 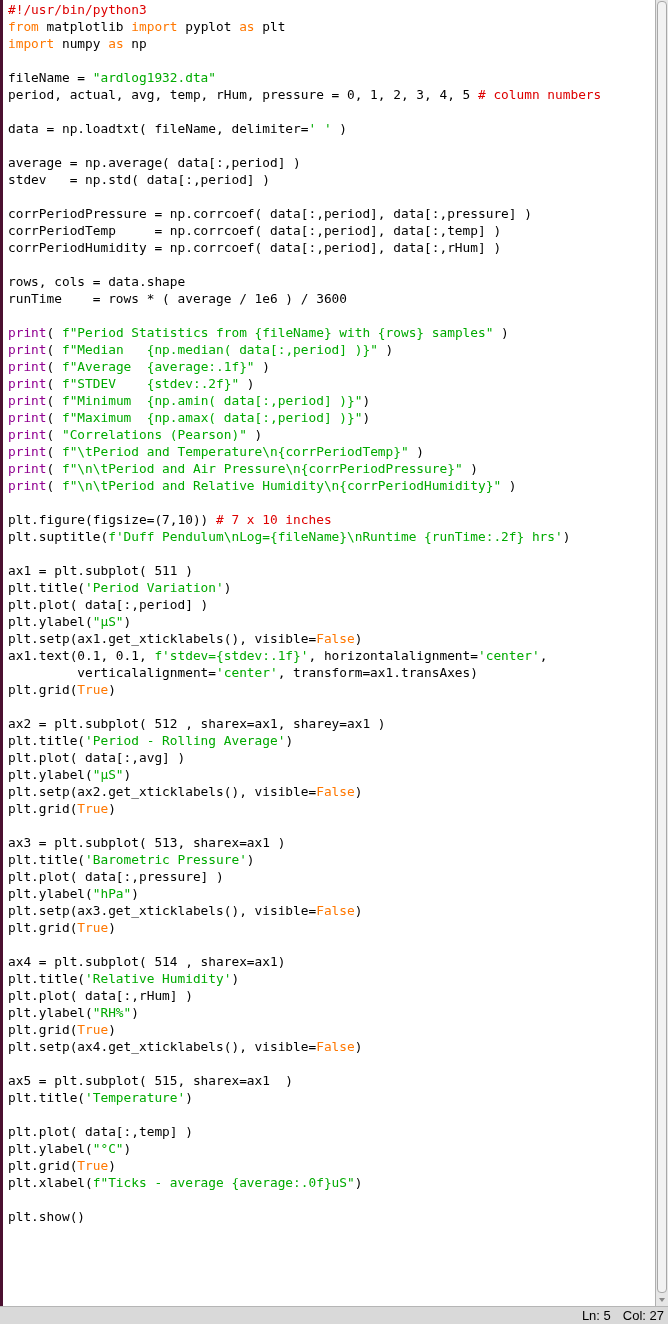 I want to click on code-line: plt.figure(figsize=(7,10)) # 7 x 10 inches, so click(x=170, y=519).